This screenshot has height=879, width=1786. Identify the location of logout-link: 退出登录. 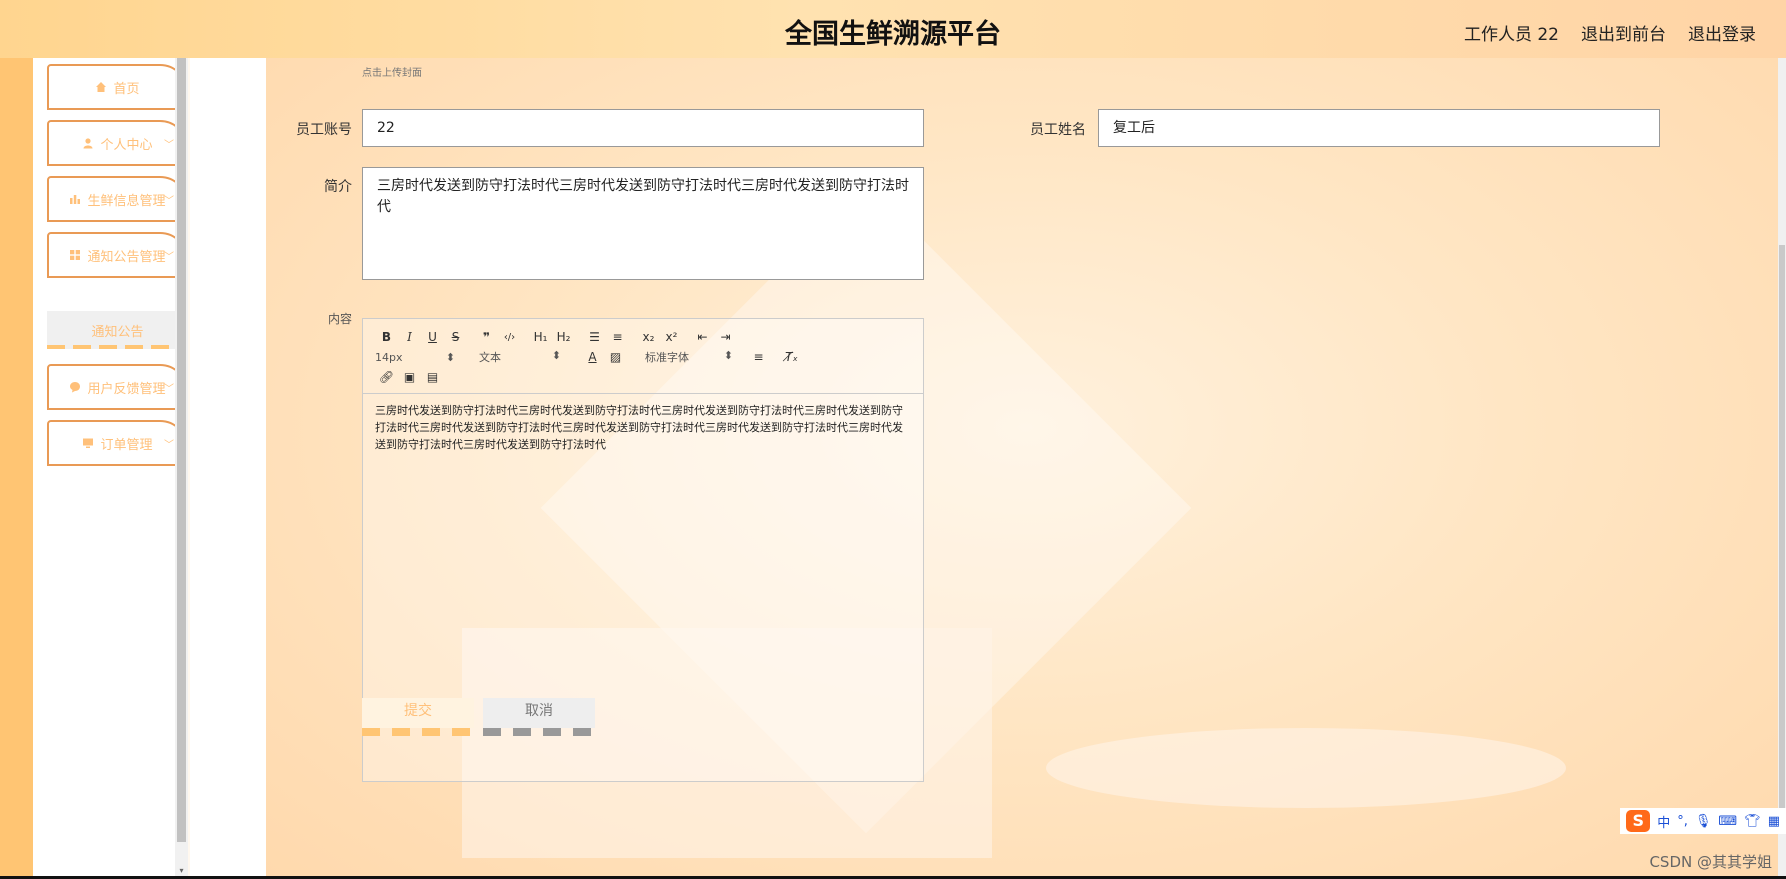
(1722, 32).